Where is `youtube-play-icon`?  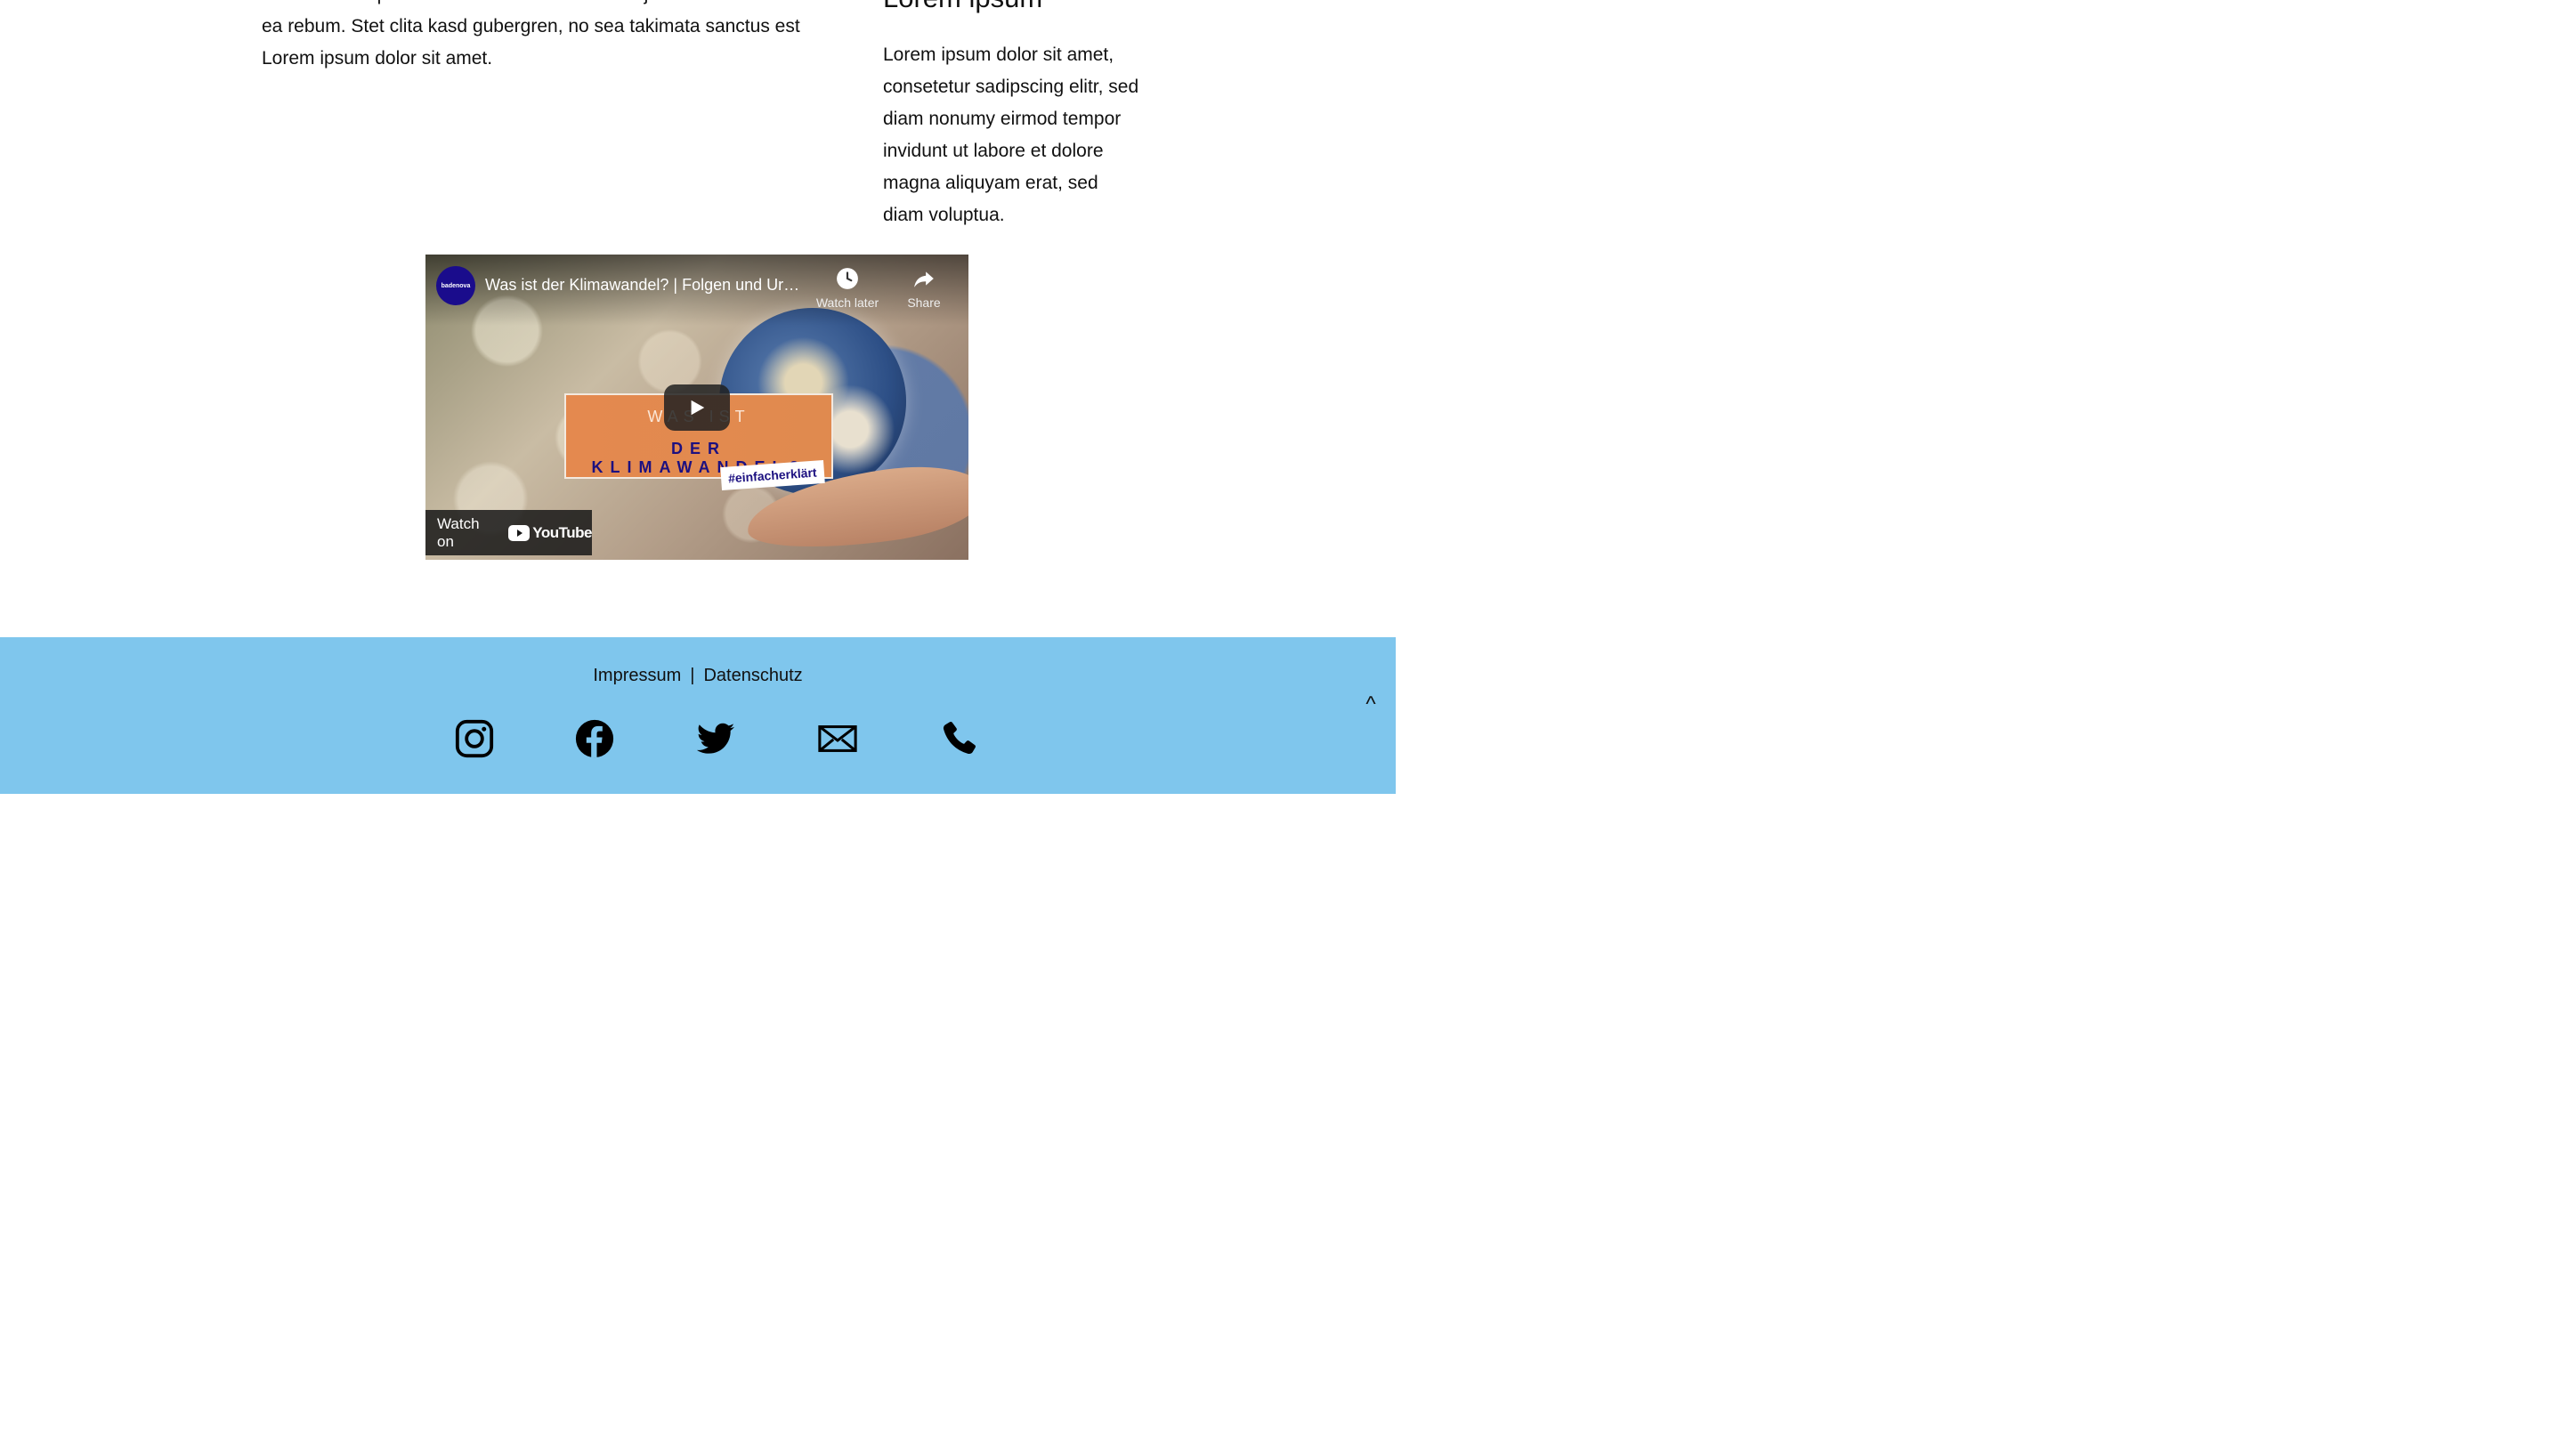
youtube-play-icon is located at coordinates (520, 532).